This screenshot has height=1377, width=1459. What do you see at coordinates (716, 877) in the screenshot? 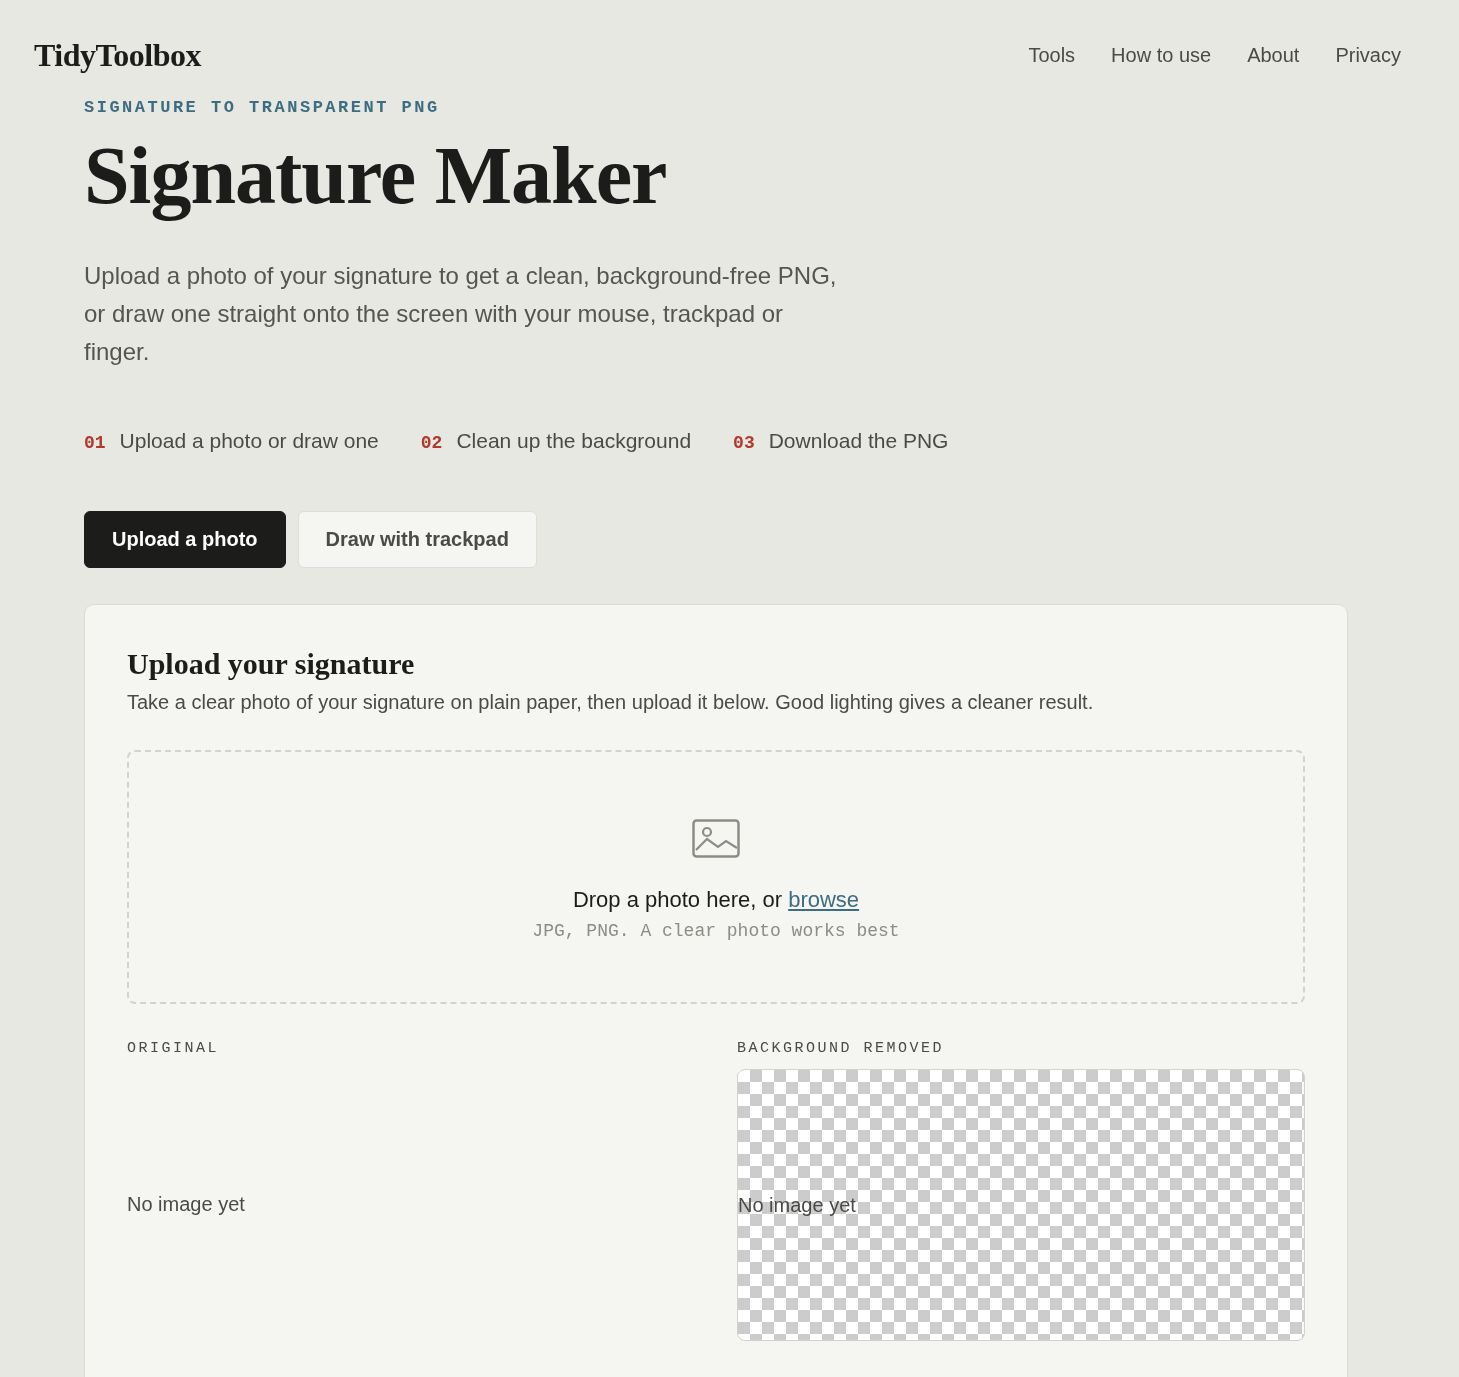
I see `drop-zone: Drop a photo here, or browse JPG, PNG. A clear photo works best` at bounding box center [716, 877].